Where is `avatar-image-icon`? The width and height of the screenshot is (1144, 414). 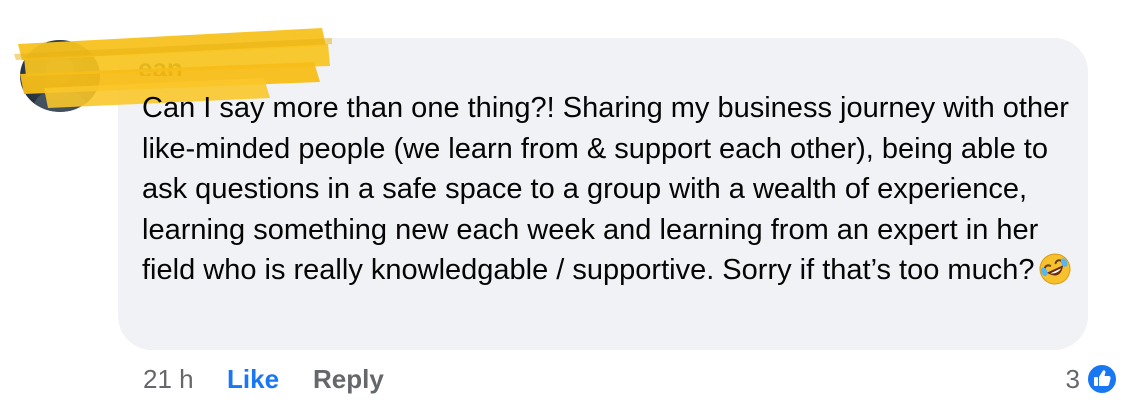 avatar-image-icon is located at coordinates (60, 84).